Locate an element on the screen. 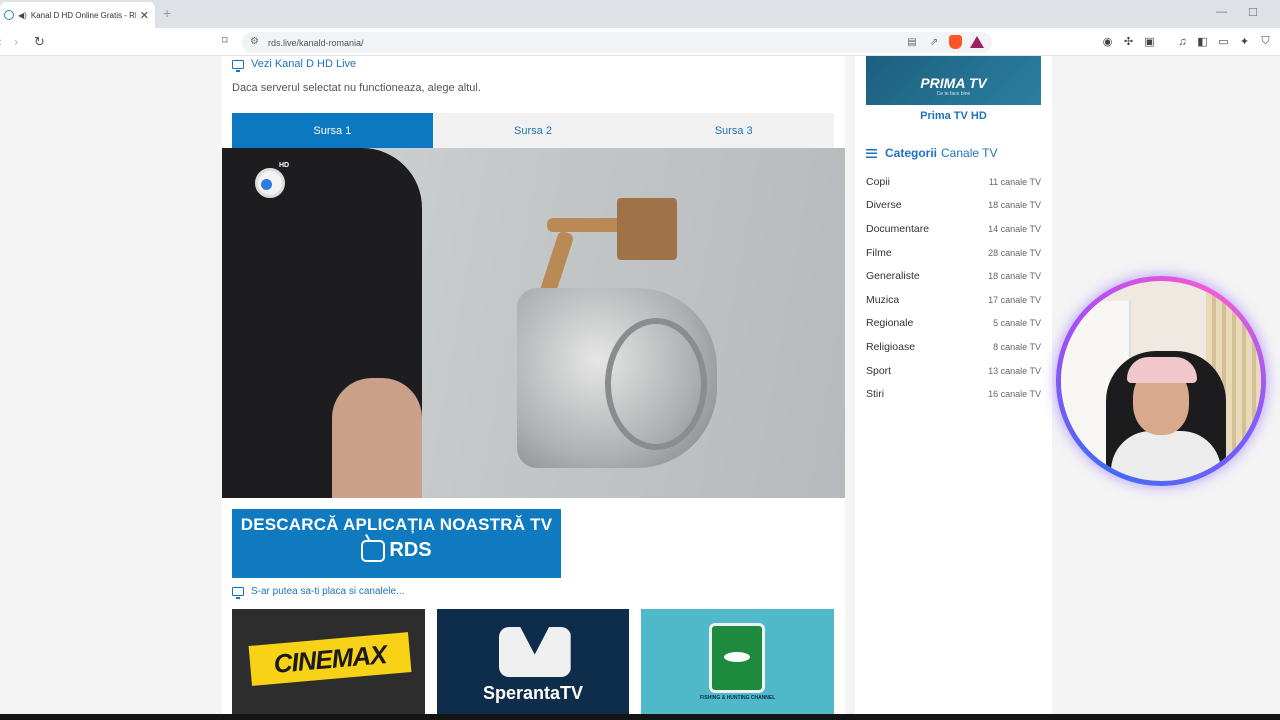 Image resolution: width=1280 pixels, height=720 pixels. leo-ai-icon: ✦ is located at coordinates (1244, 41).